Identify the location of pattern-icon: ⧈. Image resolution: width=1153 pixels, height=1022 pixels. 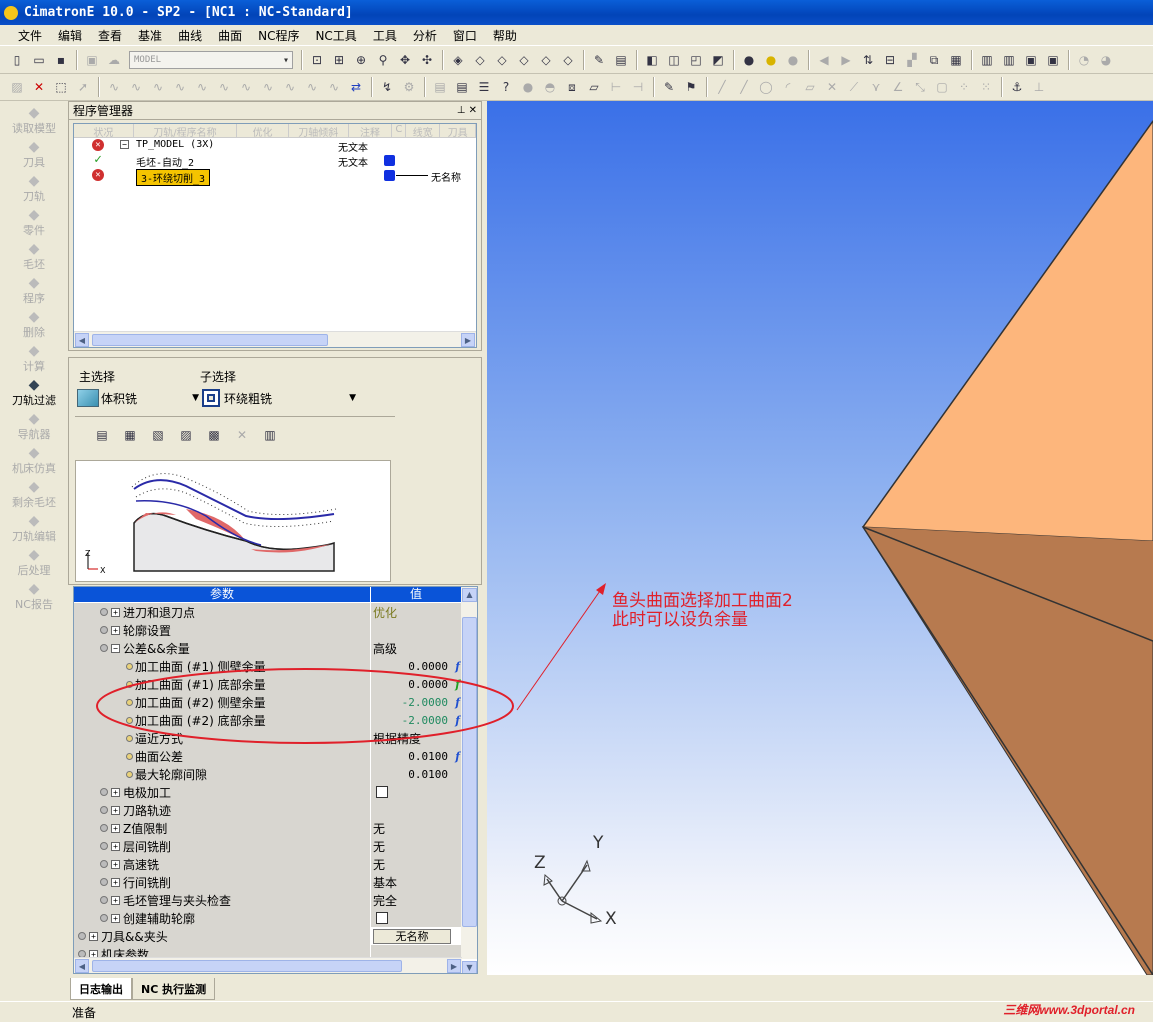
(572, 87).